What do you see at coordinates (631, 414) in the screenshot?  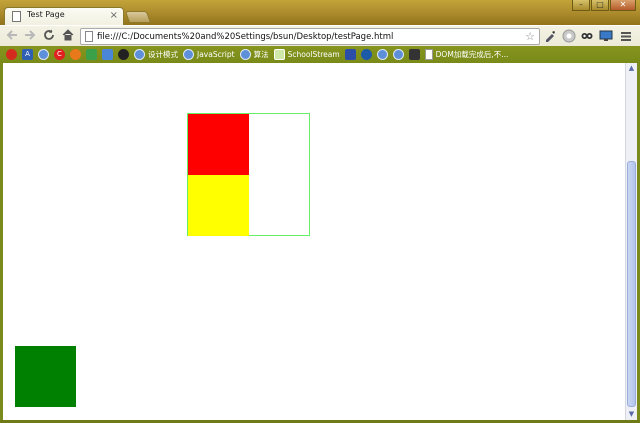 I see `scroll-down-arrow-icon: ▼` at bounding box center [631, 414].